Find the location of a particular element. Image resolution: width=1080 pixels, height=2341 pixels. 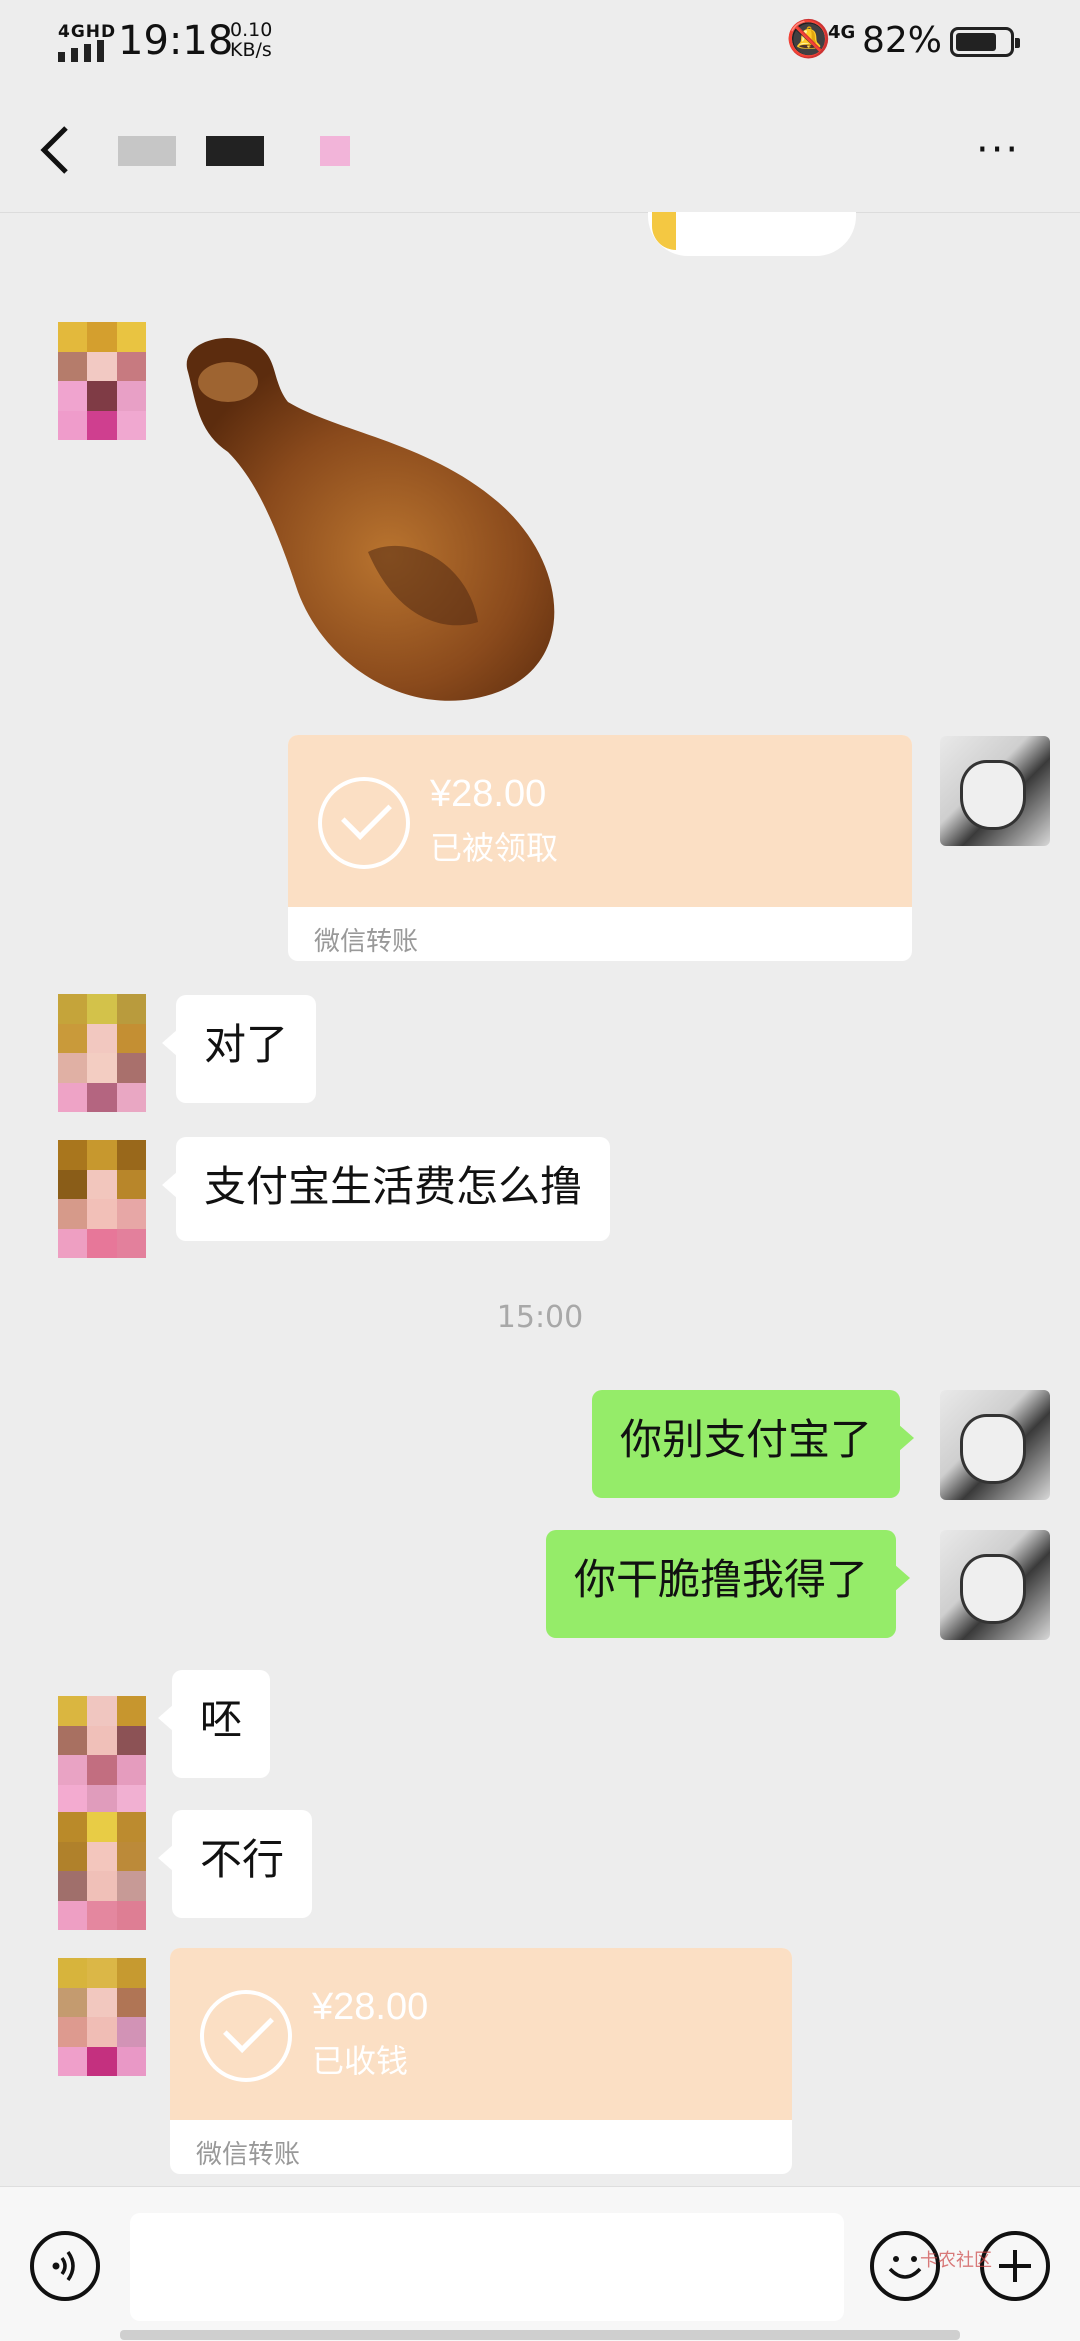

transfer-card-received: ¥28.00 已收钱 微信转账 is located at coordinates (481, 2061).